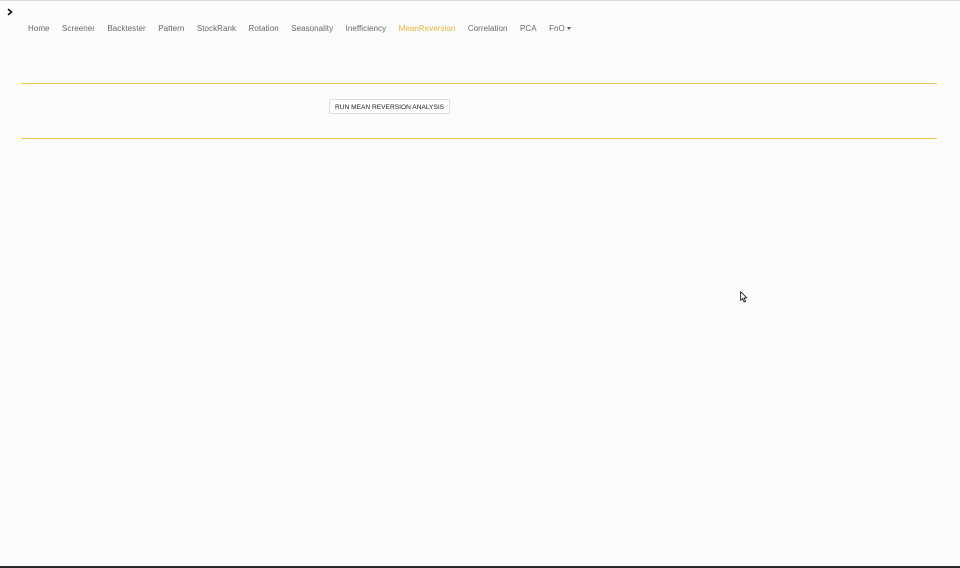 The image size is (960, 568). Describe the element at coordinates (427, 29) in the screenshot. I see `nav-item-meanreversion: MeanReversion` at that location.